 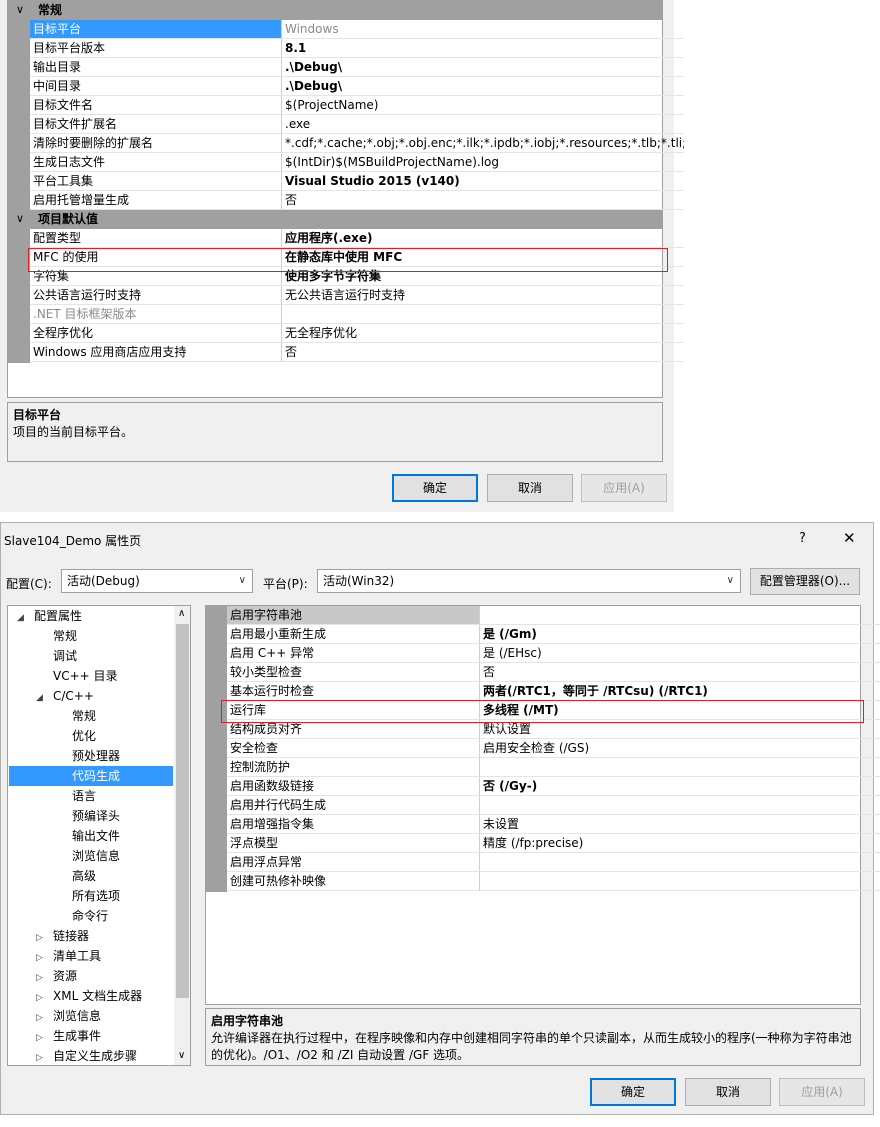 I want to click on tree-item: 命令行, so click(x=91, y=916).